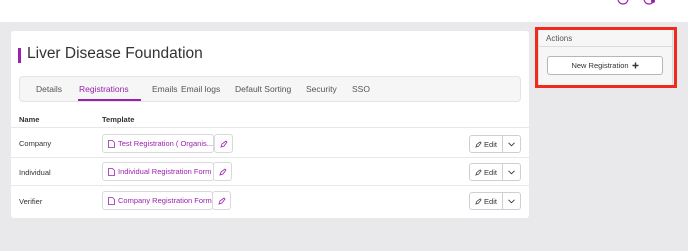 The width and height of the screenshot is (688, 251). I want to click on highlight-box, so click(606, 57).